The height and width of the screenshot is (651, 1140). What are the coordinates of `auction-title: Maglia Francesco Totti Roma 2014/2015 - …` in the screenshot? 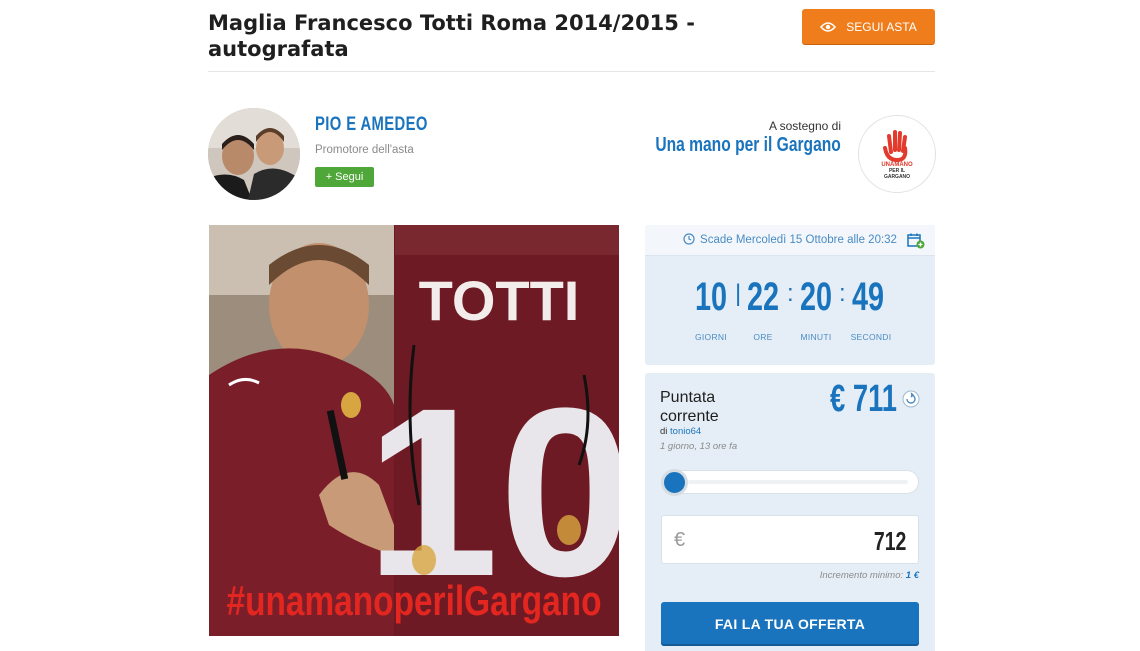 It's located at (451, 36).